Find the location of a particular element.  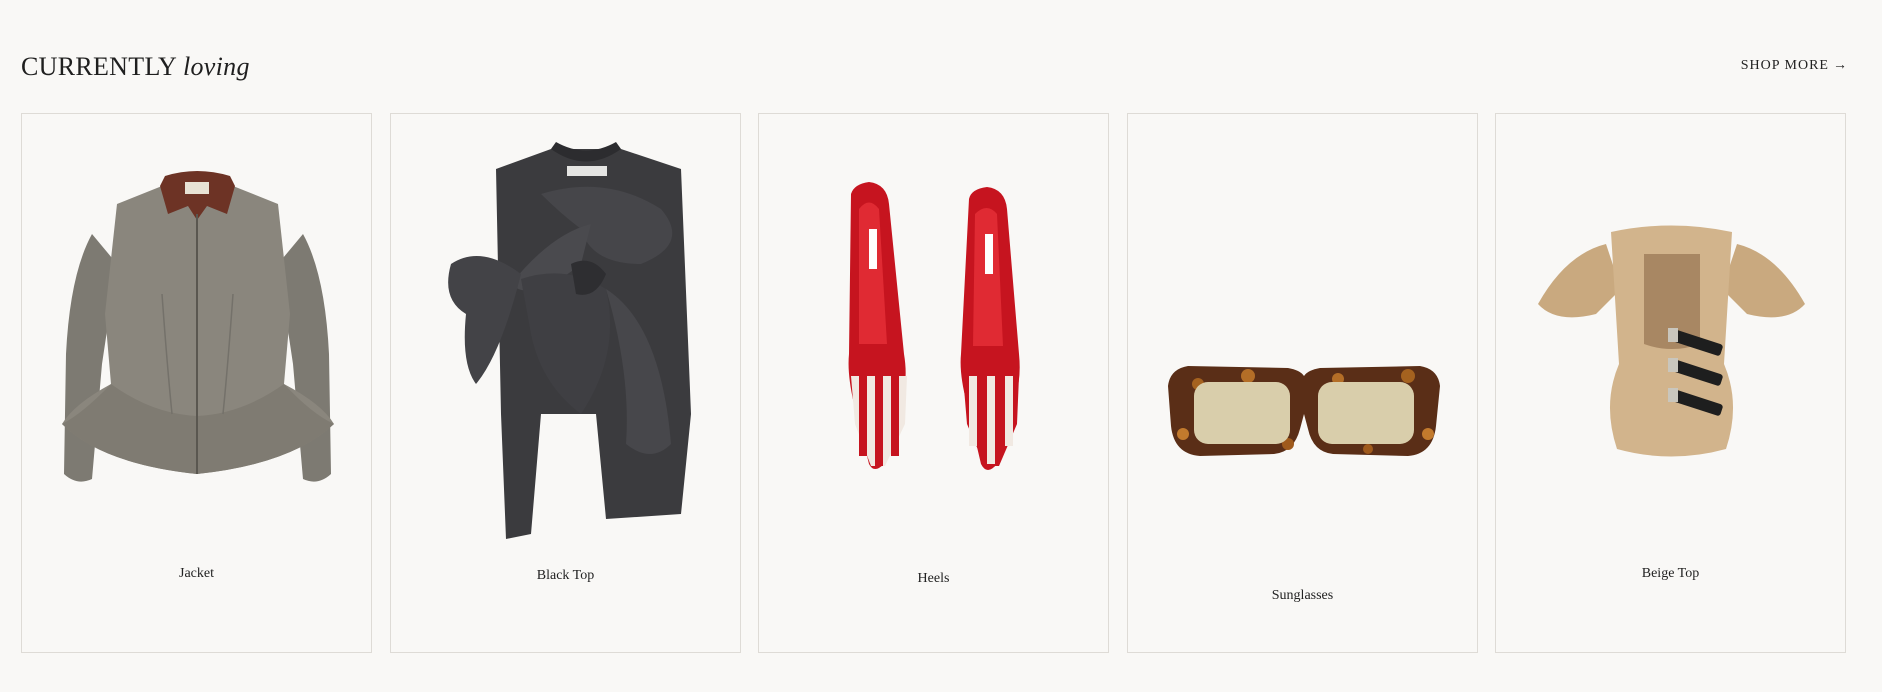

shop-more-link: SHOP MORE → is located at coordinates (1794, 66).